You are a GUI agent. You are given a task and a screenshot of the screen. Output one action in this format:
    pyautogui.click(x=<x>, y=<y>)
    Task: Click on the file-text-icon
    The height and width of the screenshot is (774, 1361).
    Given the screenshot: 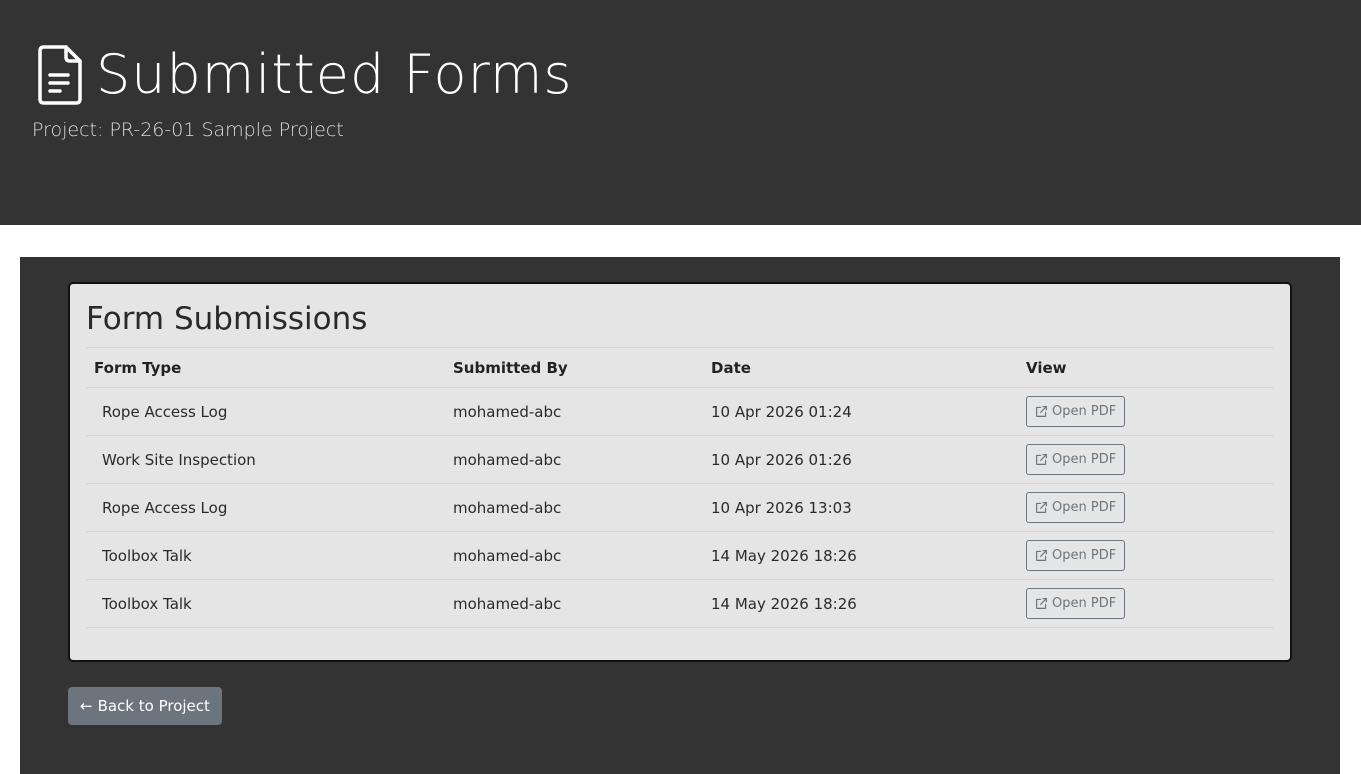 What is the action you would take?
    pyautogui.click(x=60, y=75)
    